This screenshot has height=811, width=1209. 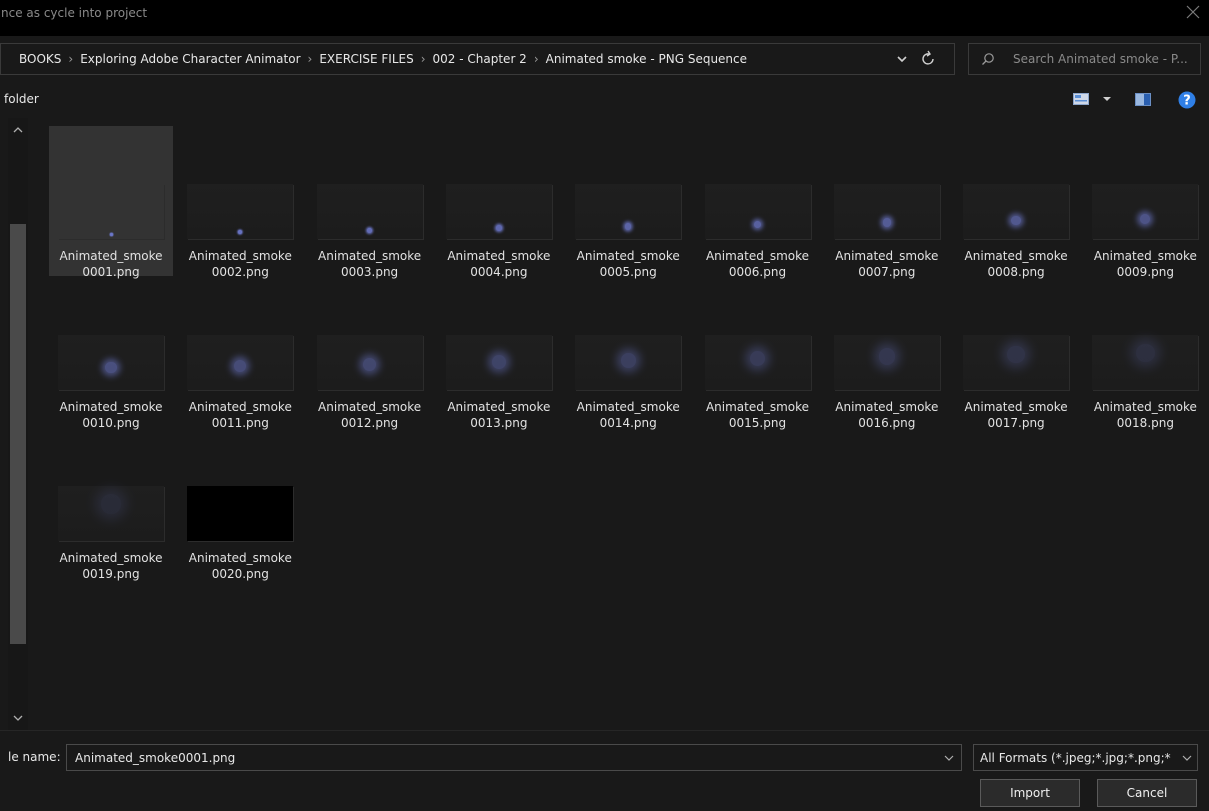 I want to click on file-item: Animated_smoke 0014.png, so click(x=628, y=353).